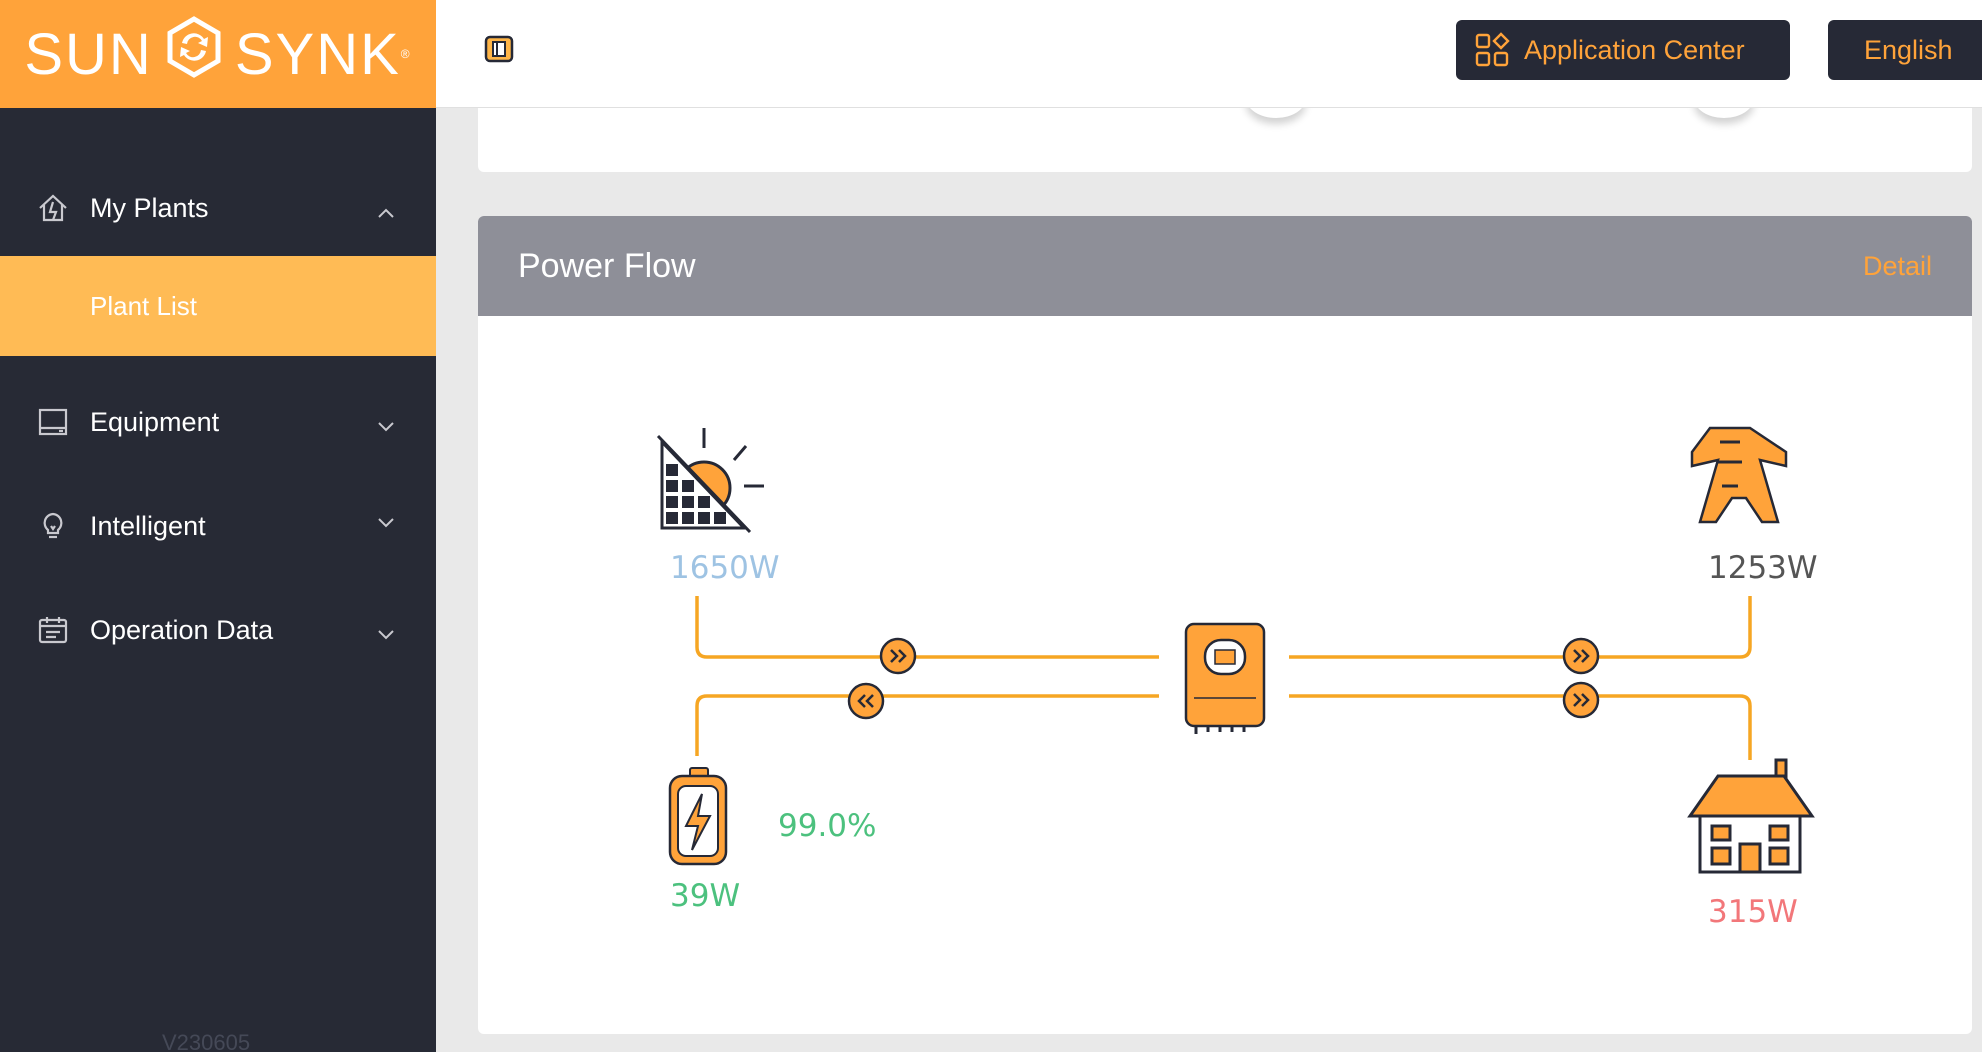  Describe the element at coordinates (499, 49) in the screenshot. I see `sidebar-toggle-icon` at that location.